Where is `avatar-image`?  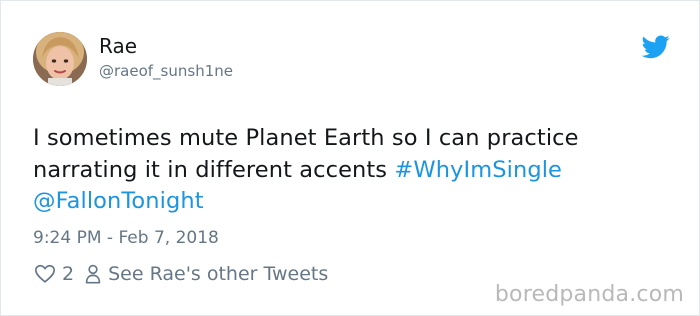 avatar-image is located at coordinates (60, 59).